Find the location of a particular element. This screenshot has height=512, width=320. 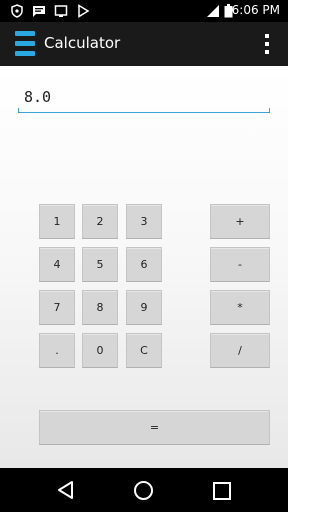

key-decimal: . is located at coordinates (57, 350).